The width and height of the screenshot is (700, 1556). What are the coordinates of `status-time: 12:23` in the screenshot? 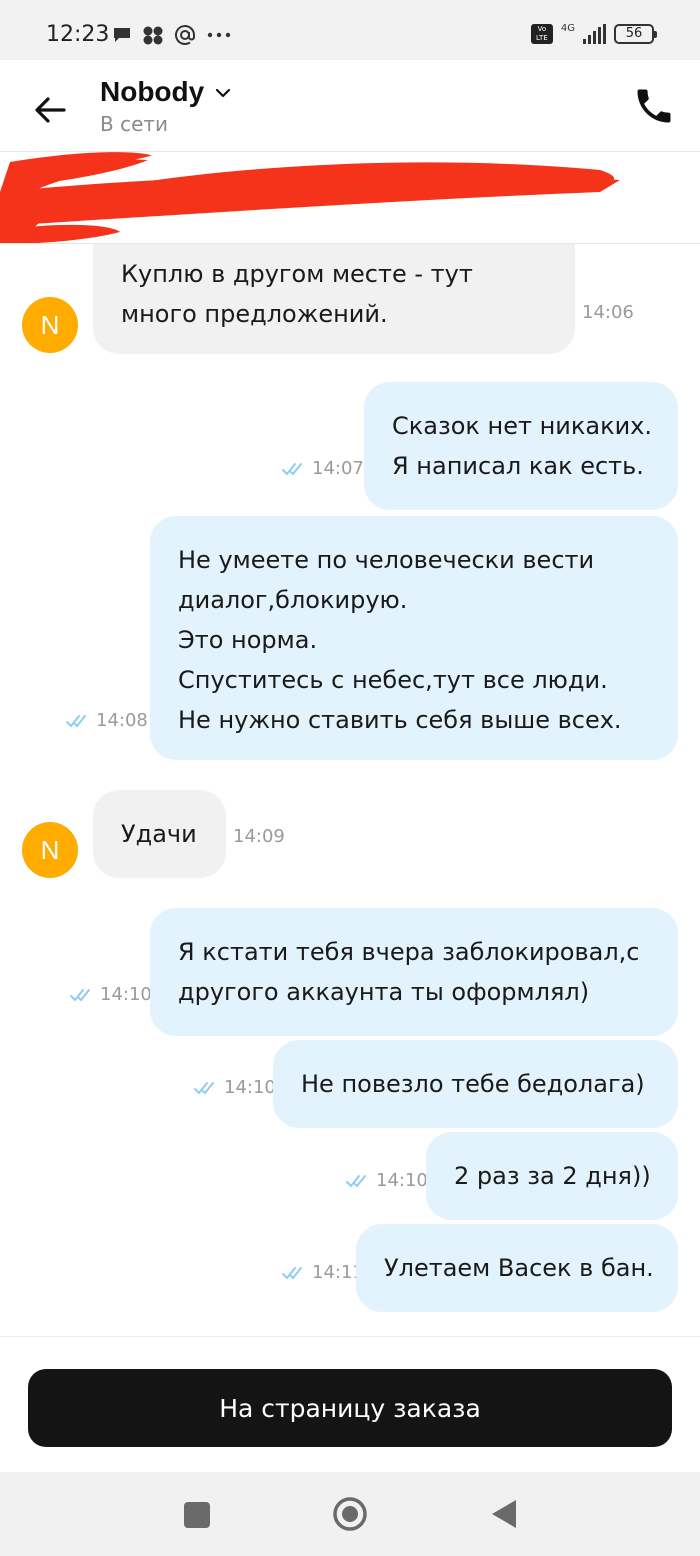 It's located at (78, 34).